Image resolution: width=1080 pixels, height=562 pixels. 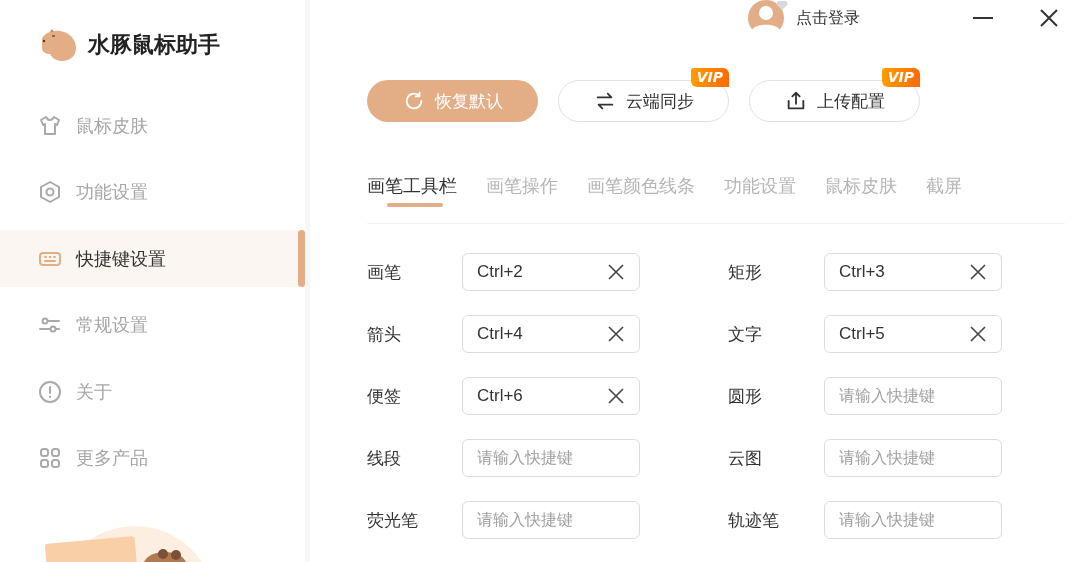 I want to click on tab-underline, so click(x=415, y=205).